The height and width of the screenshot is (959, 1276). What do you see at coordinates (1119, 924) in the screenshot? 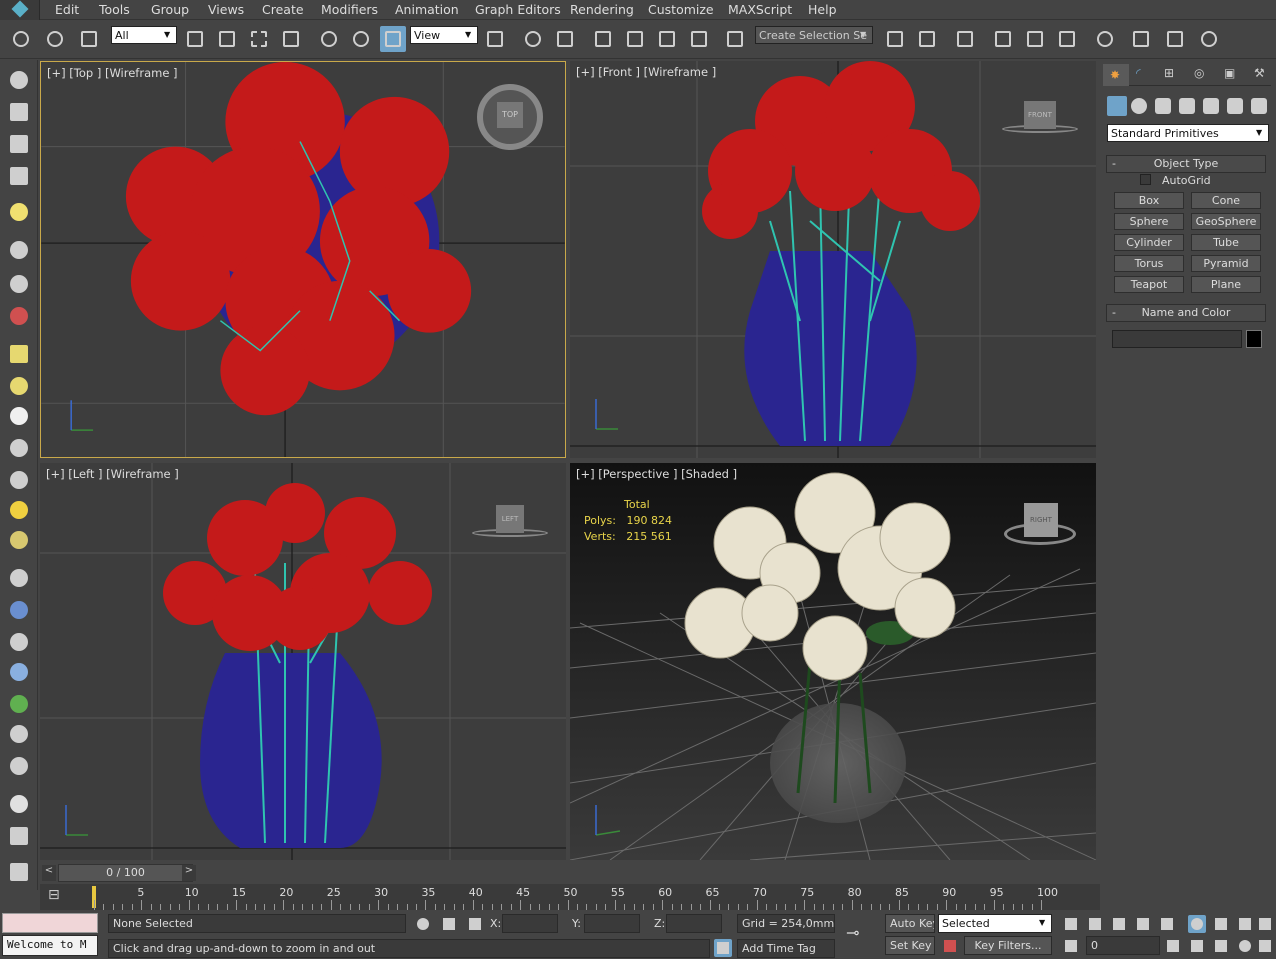
I see `play-icon` at bounding box center [1119, 924].